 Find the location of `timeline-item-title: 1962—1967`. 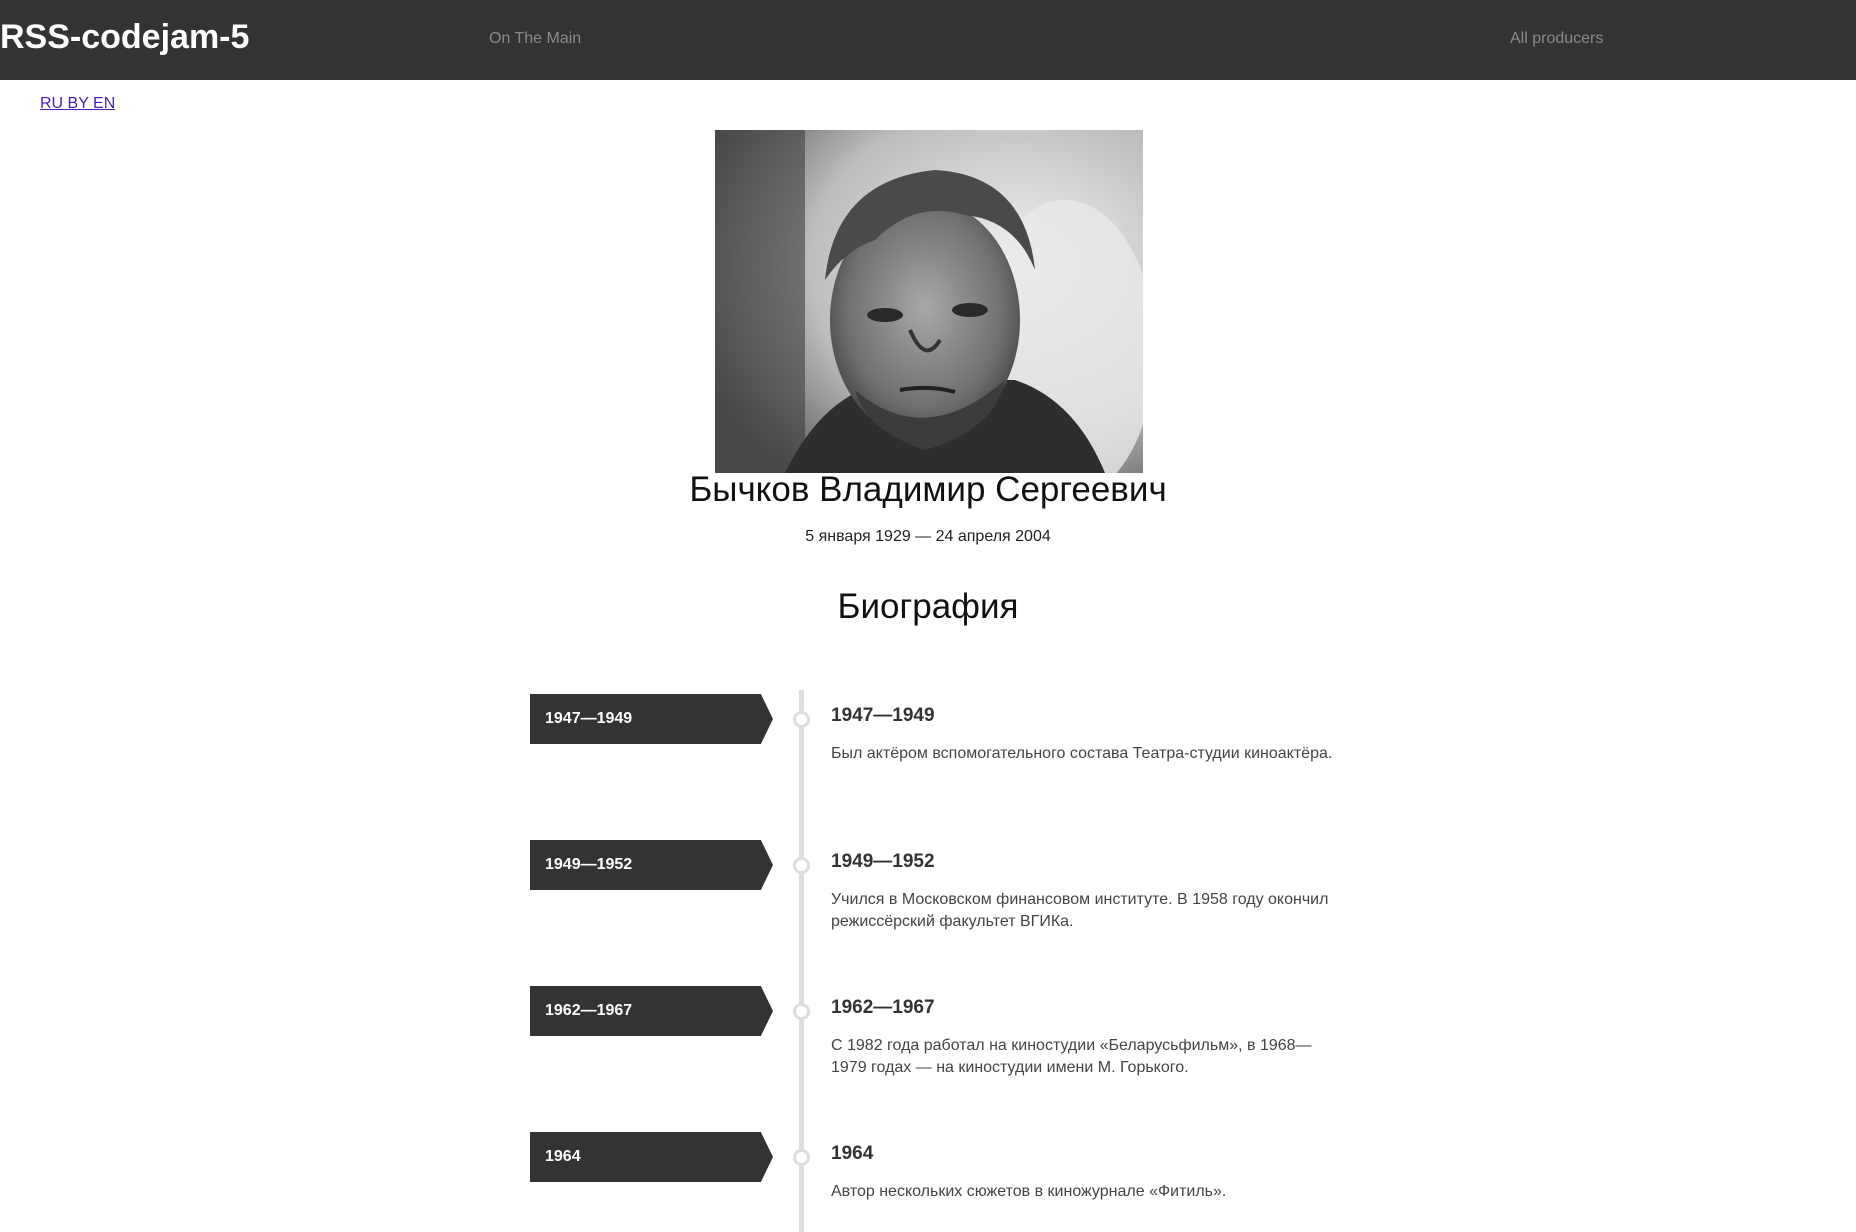

timeline-item-title: 1962—1967 is located at coordinates (883, 1007).